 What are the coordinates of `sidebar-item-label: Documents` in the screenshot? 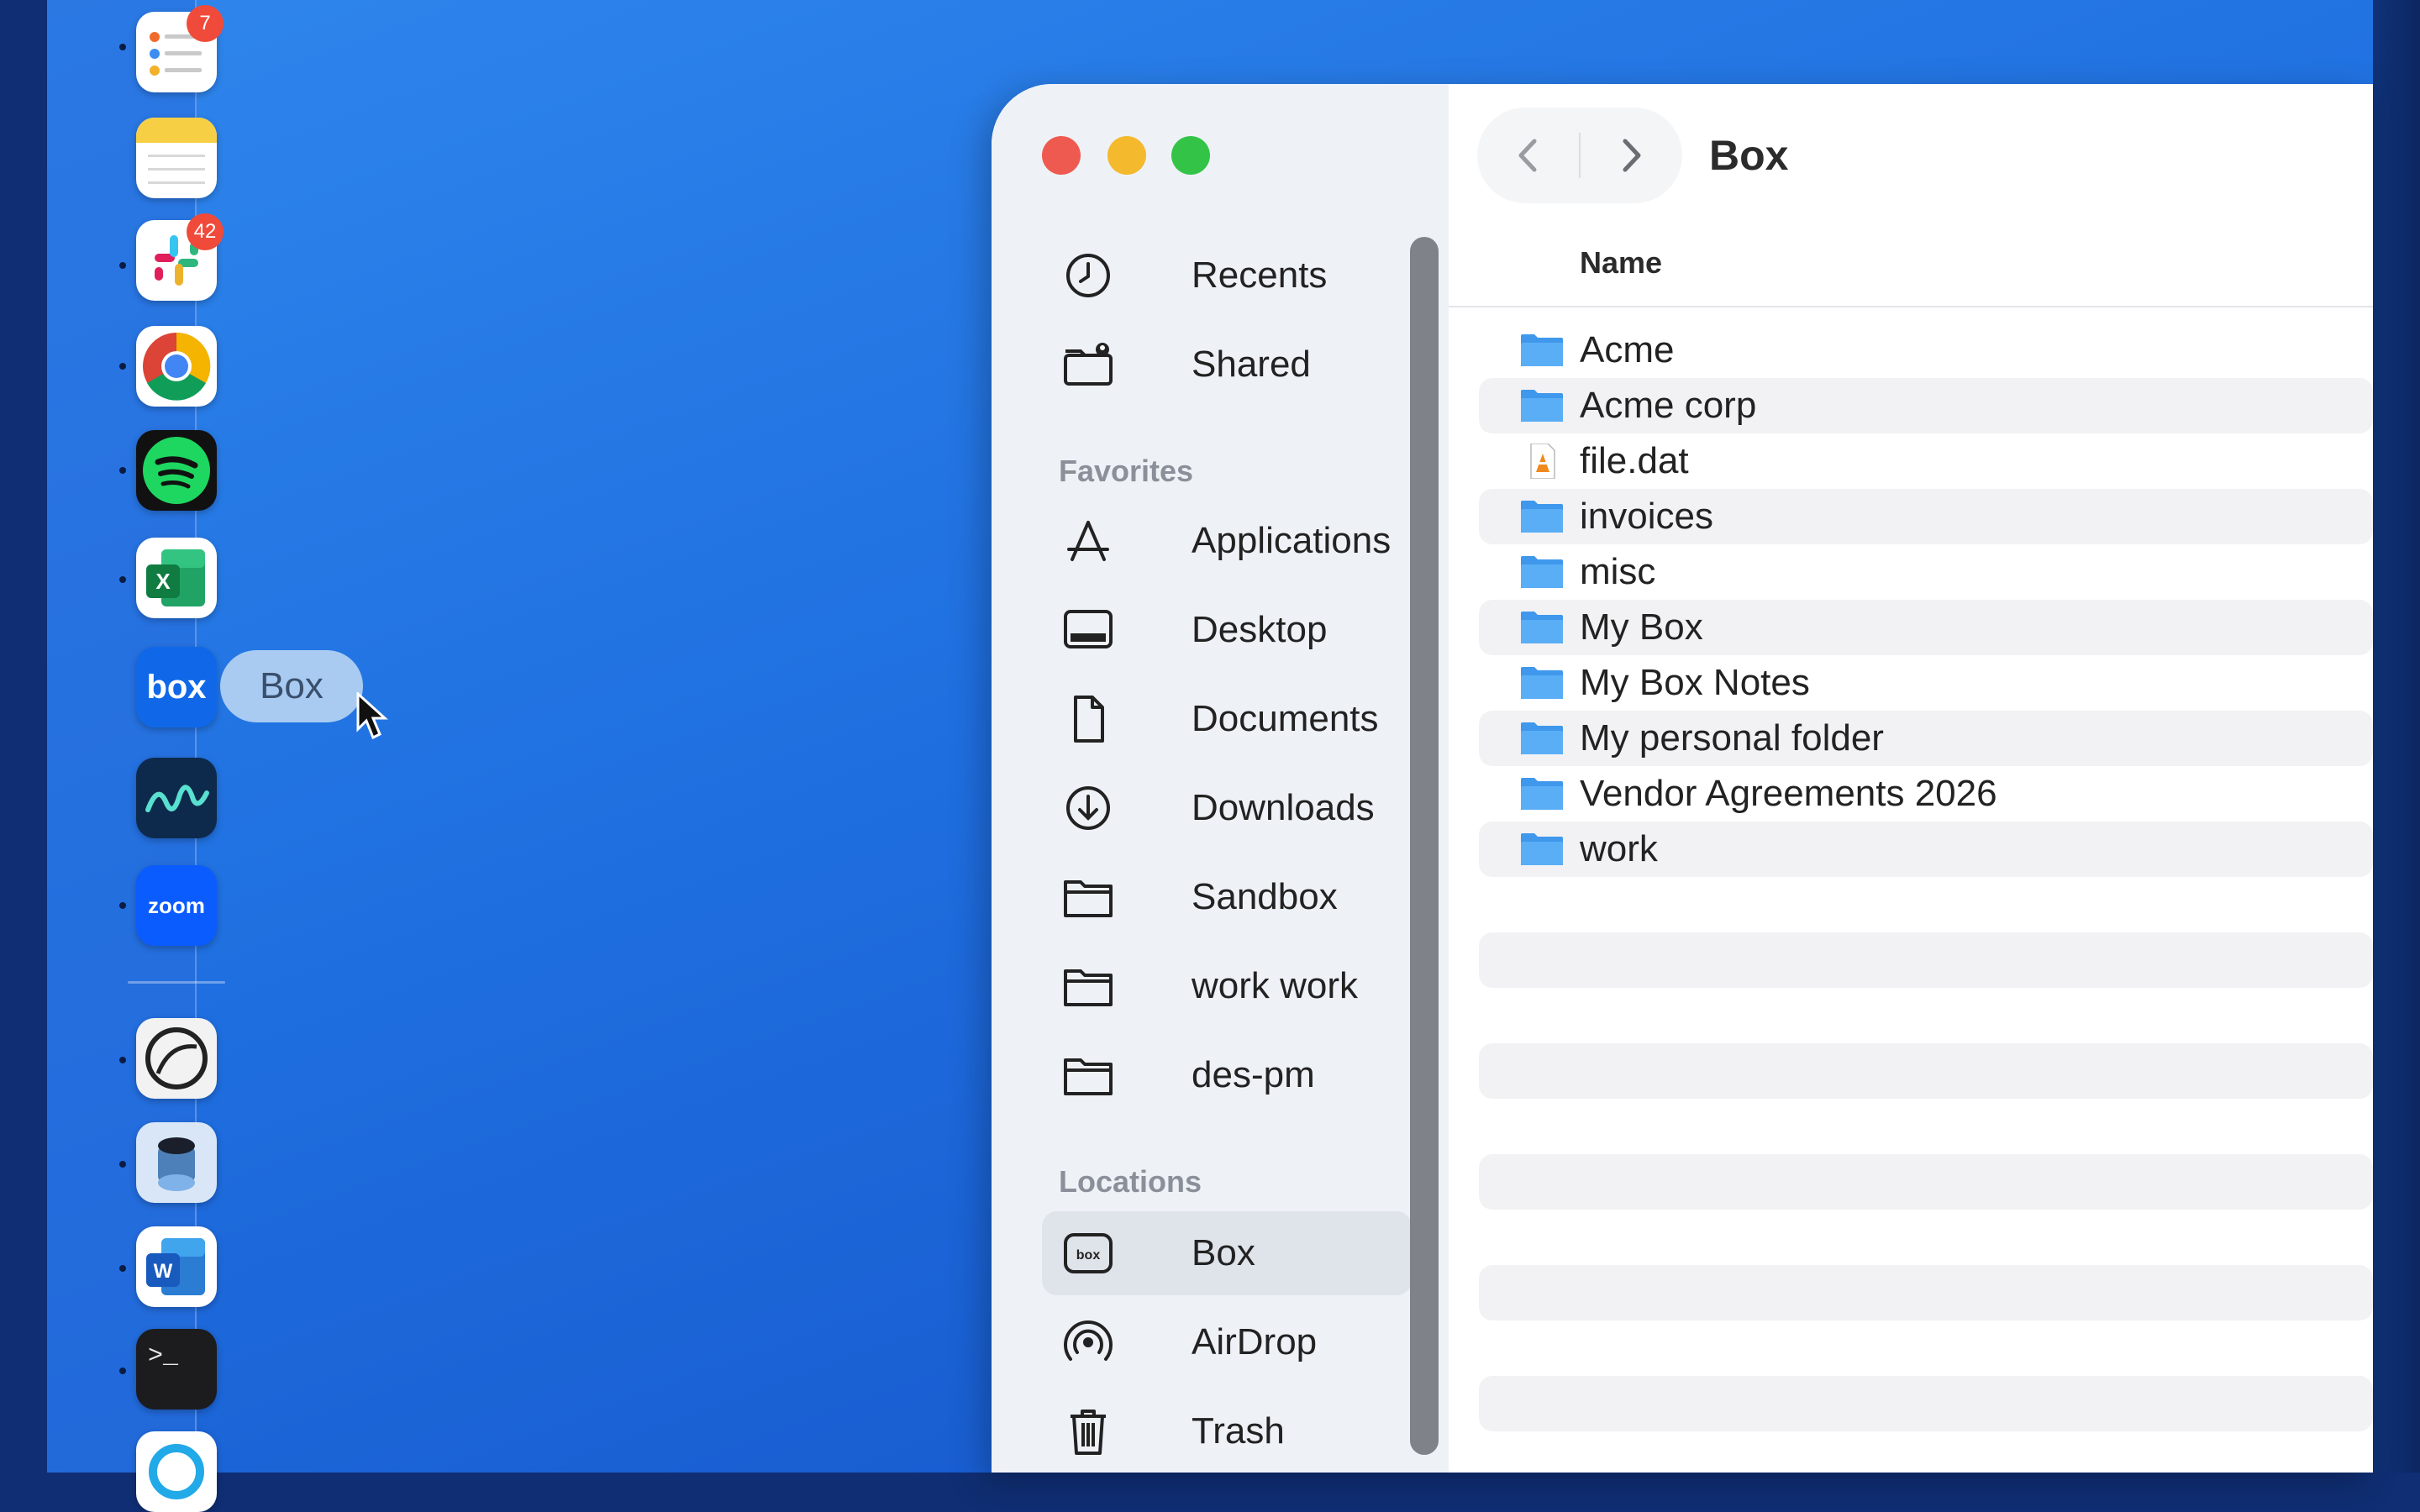 It's located at (1286, 718).